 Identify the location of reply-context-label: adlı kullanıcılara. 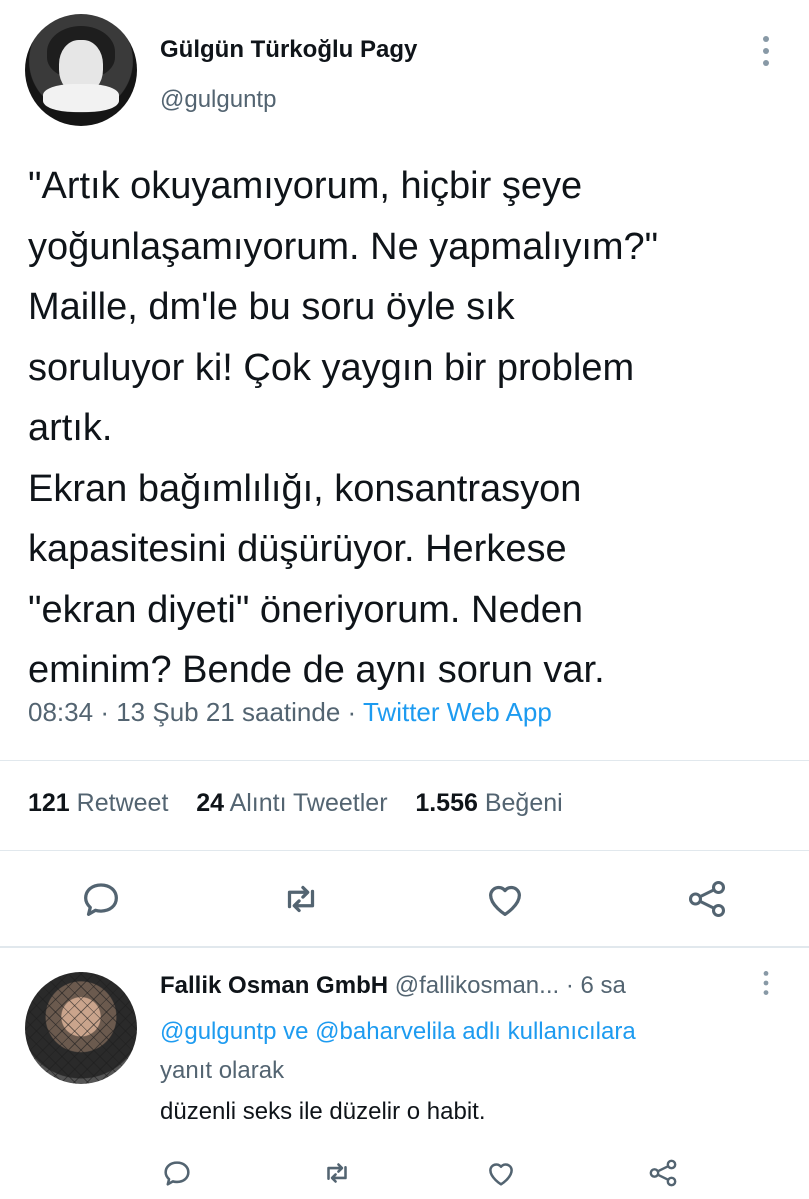
(549, 1031).